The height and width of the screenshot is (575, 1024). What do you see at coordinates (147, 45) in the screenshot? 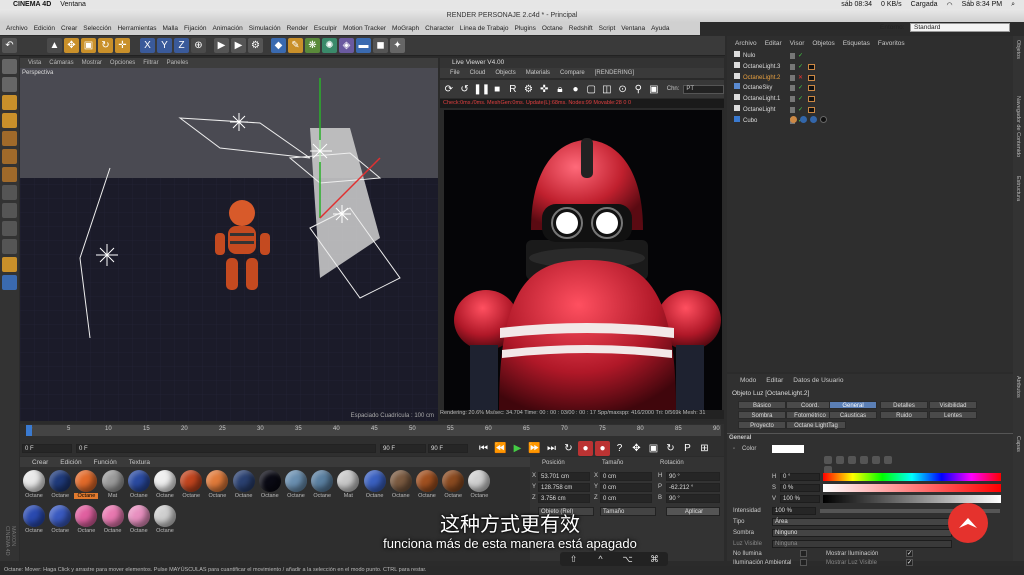
I see `x-axis-icon: X` at bounding box center [147, 45].